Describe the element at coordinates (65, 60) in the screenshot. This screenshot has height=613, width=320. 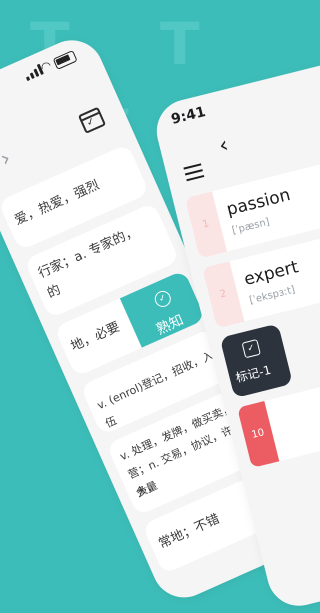
I see `battery-icon` at that location.